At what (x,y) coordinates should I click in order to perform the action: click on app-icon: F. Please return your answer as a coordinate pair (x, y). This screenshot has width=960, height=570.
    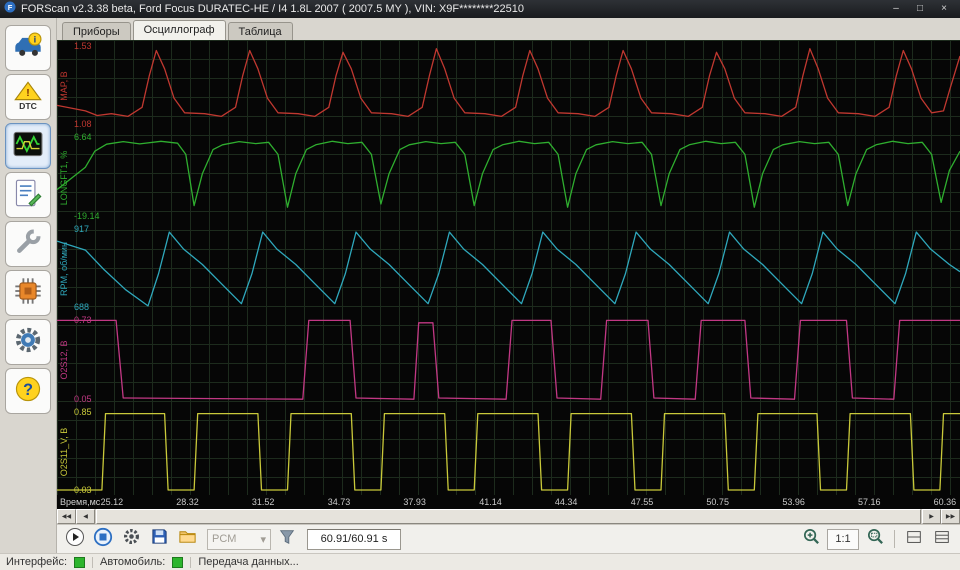
    Looking at the image, I should click on (10, 9).